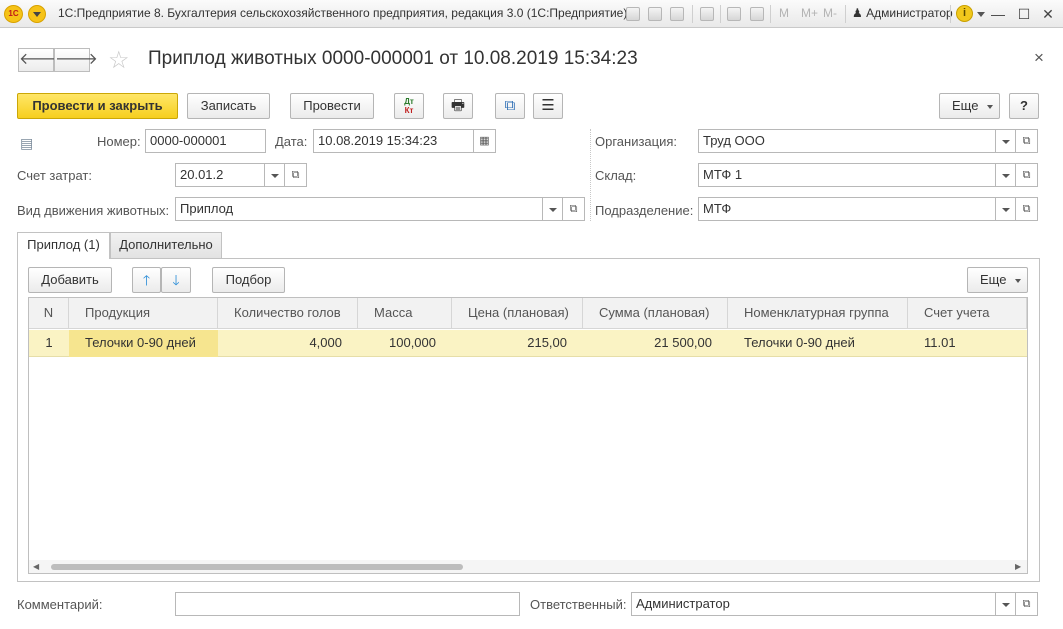  I want to click on responsible-open-icon: ⧉, so click(1027, 604).